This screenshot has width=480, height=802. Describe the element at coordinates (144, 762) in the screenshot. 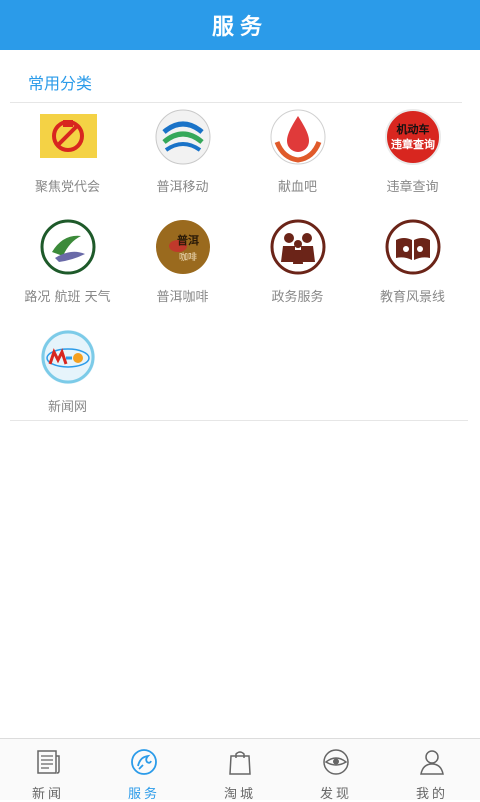

I see `service-icon` at that location.